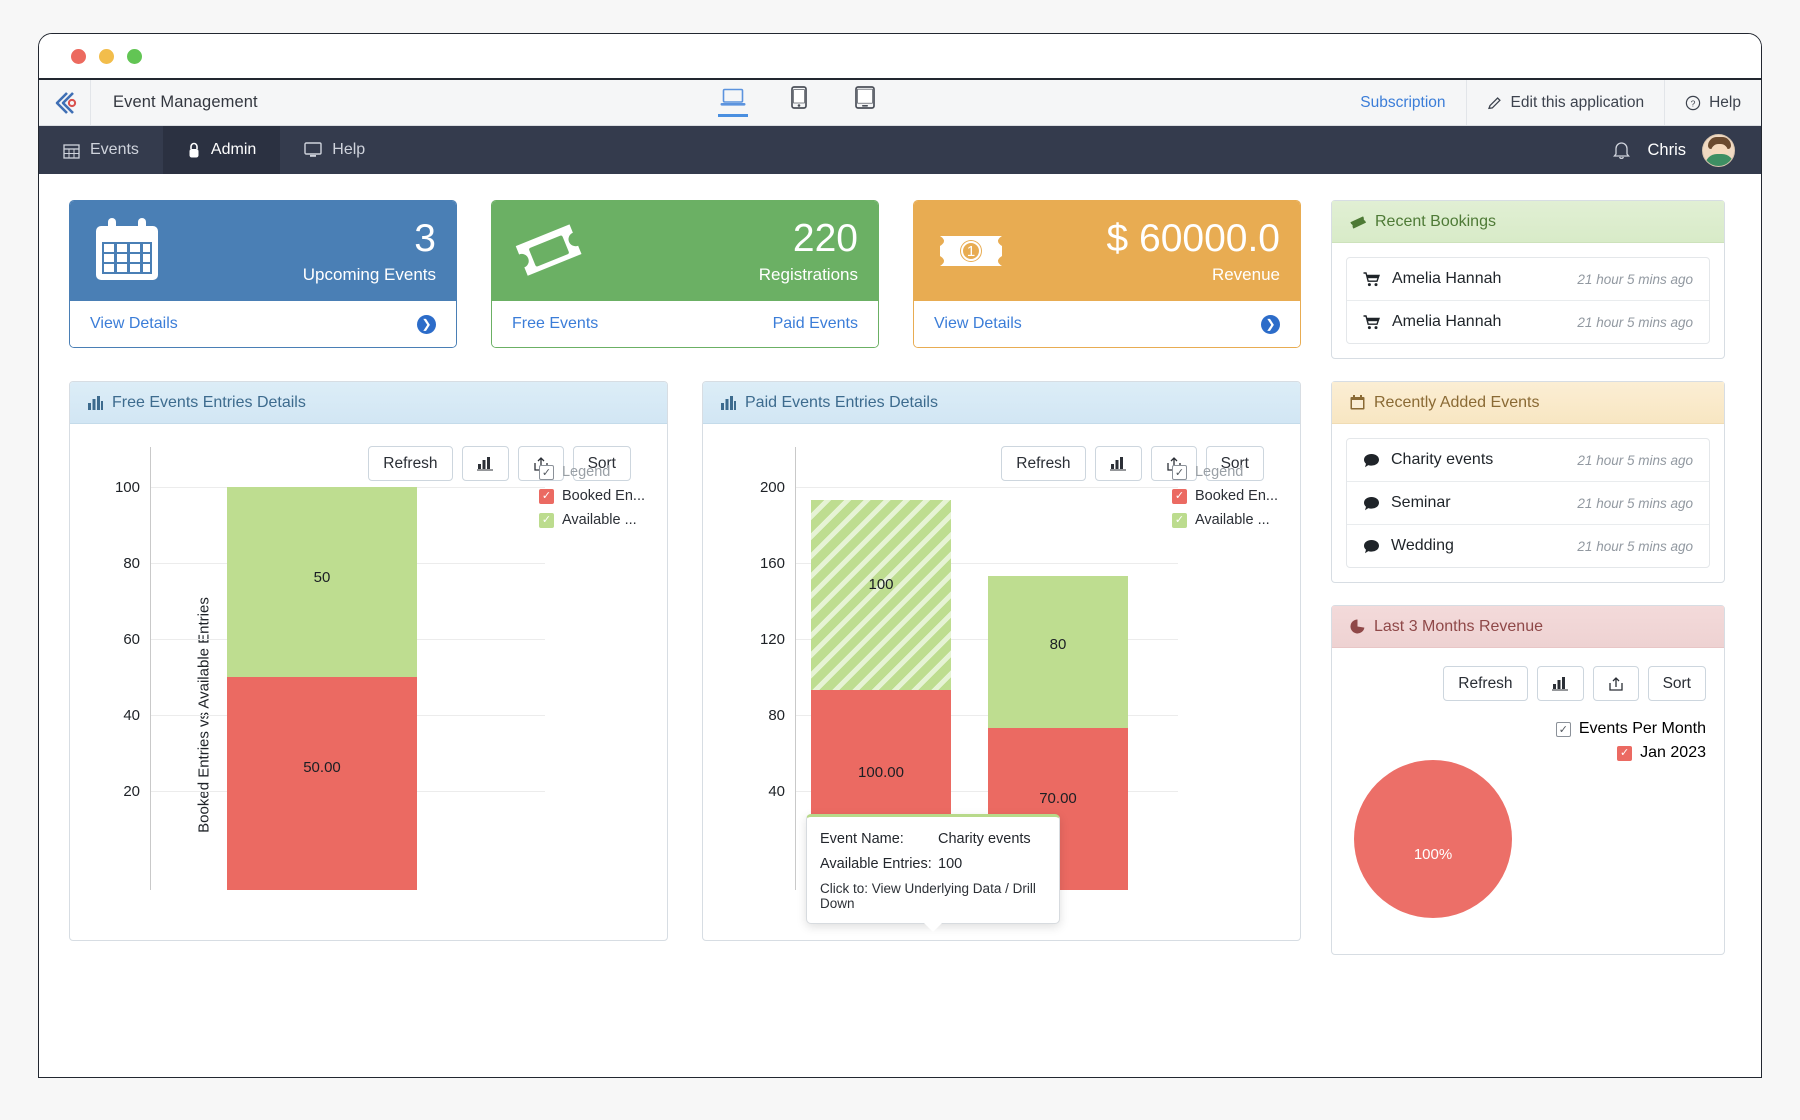 The image size is (1800, 1120). I want to click on device-toggle-tablet, so click(865, 102).